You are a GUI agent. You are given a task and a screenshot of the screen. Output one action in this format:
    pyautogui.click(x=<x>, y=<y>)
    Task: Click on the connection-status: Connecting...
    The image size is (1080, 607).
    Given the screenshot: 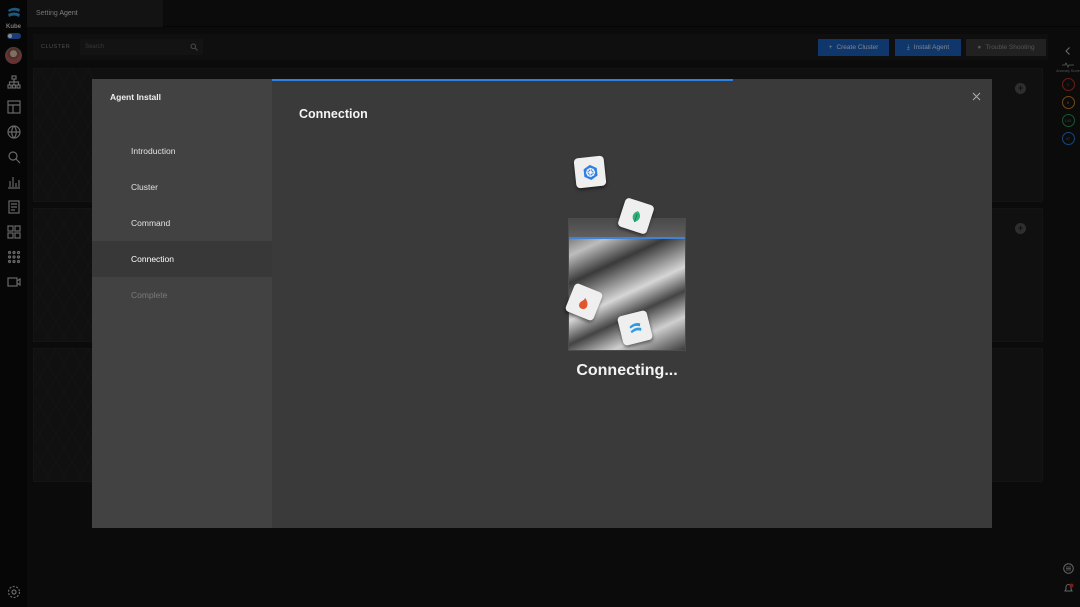 What is the action you would take?
    pyautogui.click(x=627, y=370)
    